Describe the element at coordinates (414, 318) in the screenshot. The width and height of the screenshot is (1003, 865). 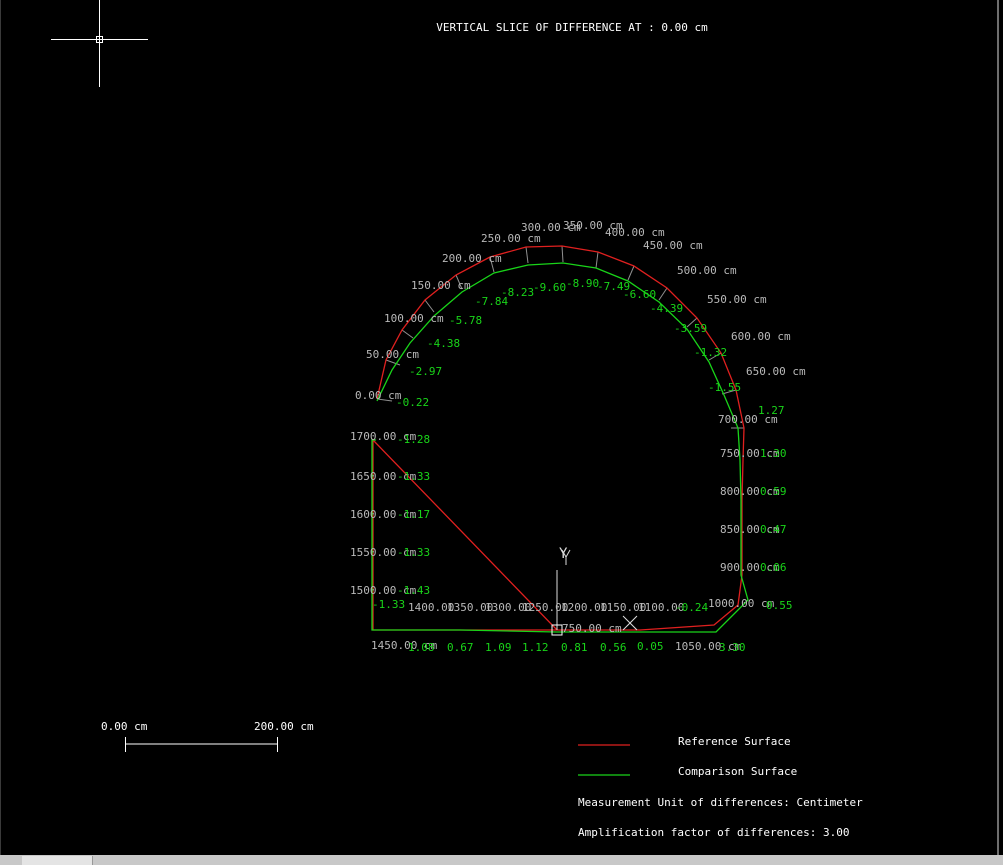
I see `station-label: 100.00 cm` at that location.